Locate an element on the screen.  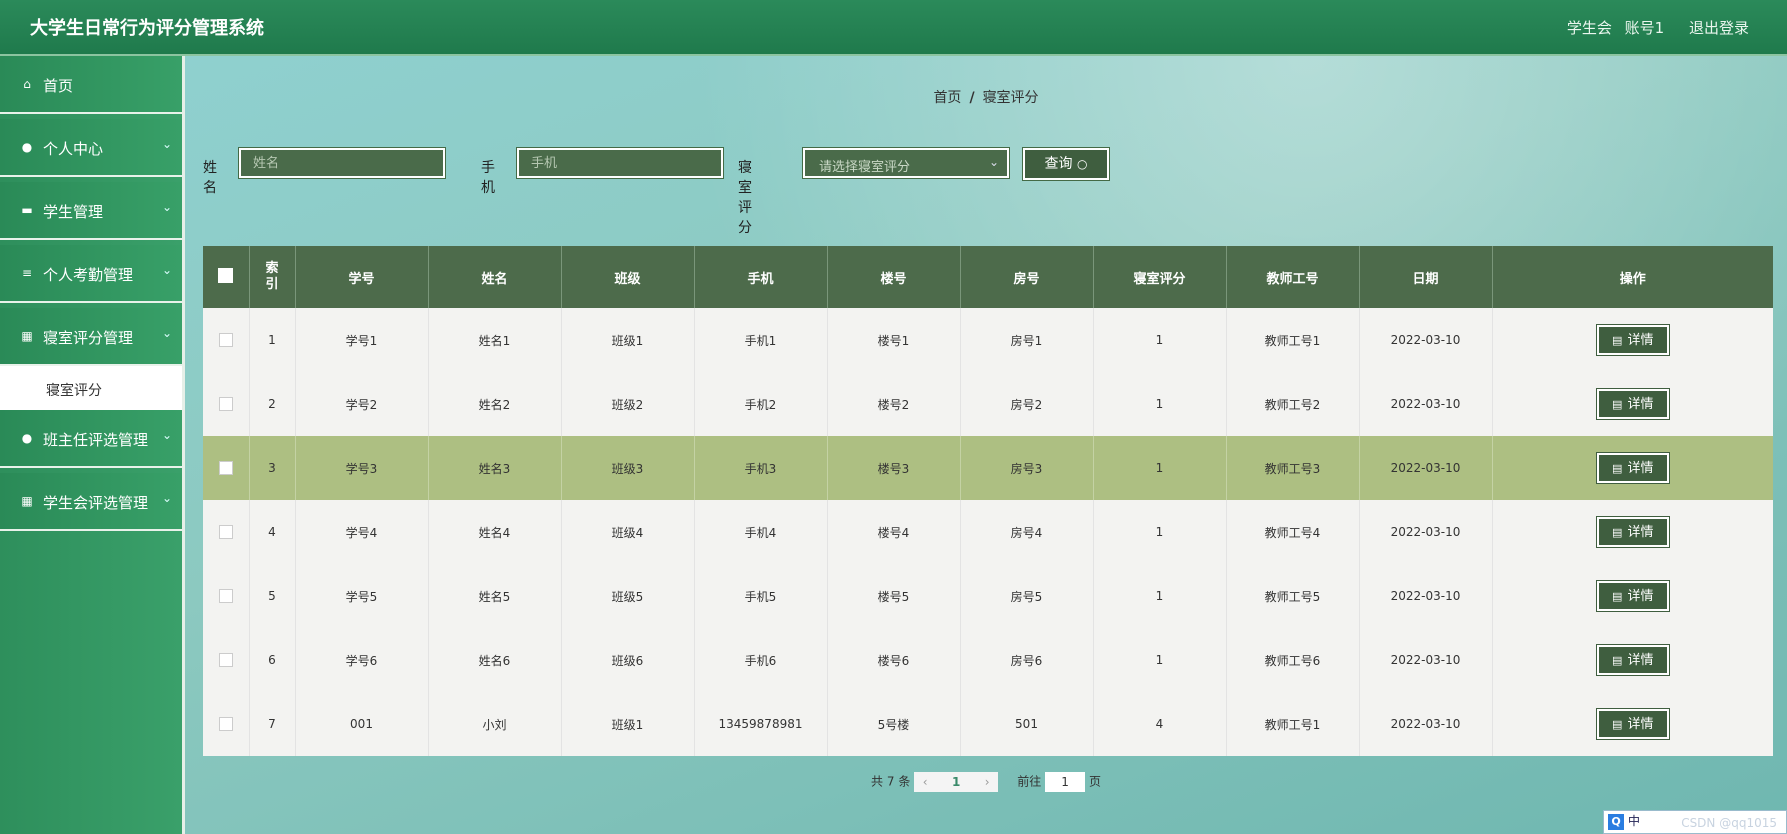
select-all-checkbox is located at coordinates (226, 275).